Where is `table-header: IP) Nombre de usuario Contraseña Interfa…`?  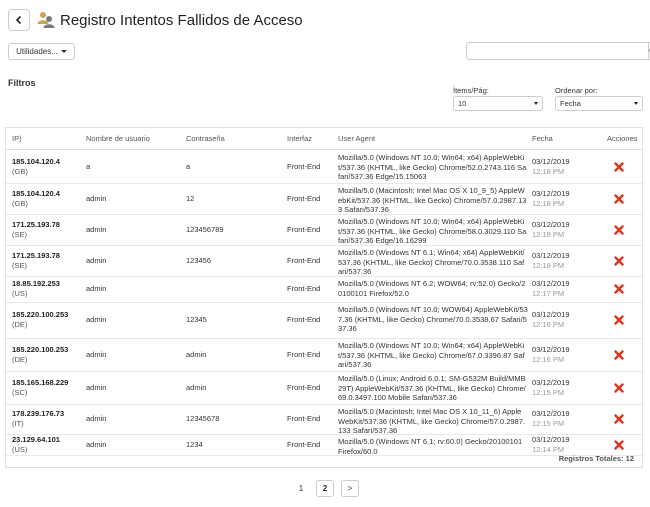 table-header: IP) Nombre de usuario Contraseña Interfa… is located at coordinates (324, 139).